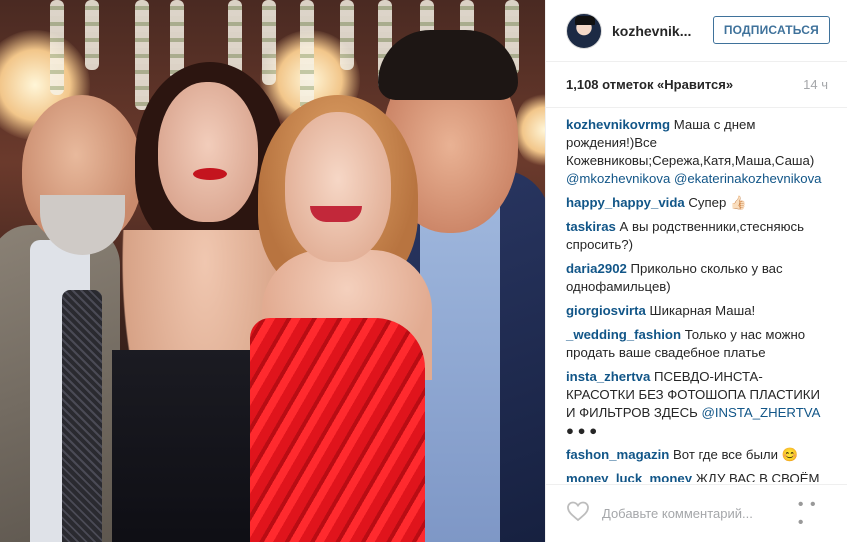  I want to click on person-2-dress, so click(187, 446).